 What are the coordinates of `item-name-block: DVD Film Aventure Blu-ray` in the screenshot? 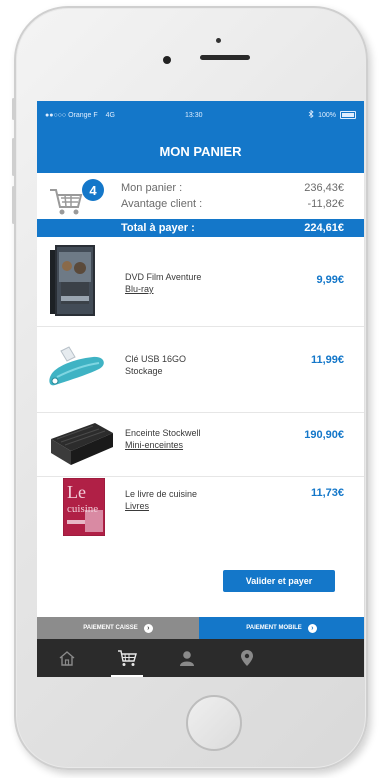 It's located at (163, 283).